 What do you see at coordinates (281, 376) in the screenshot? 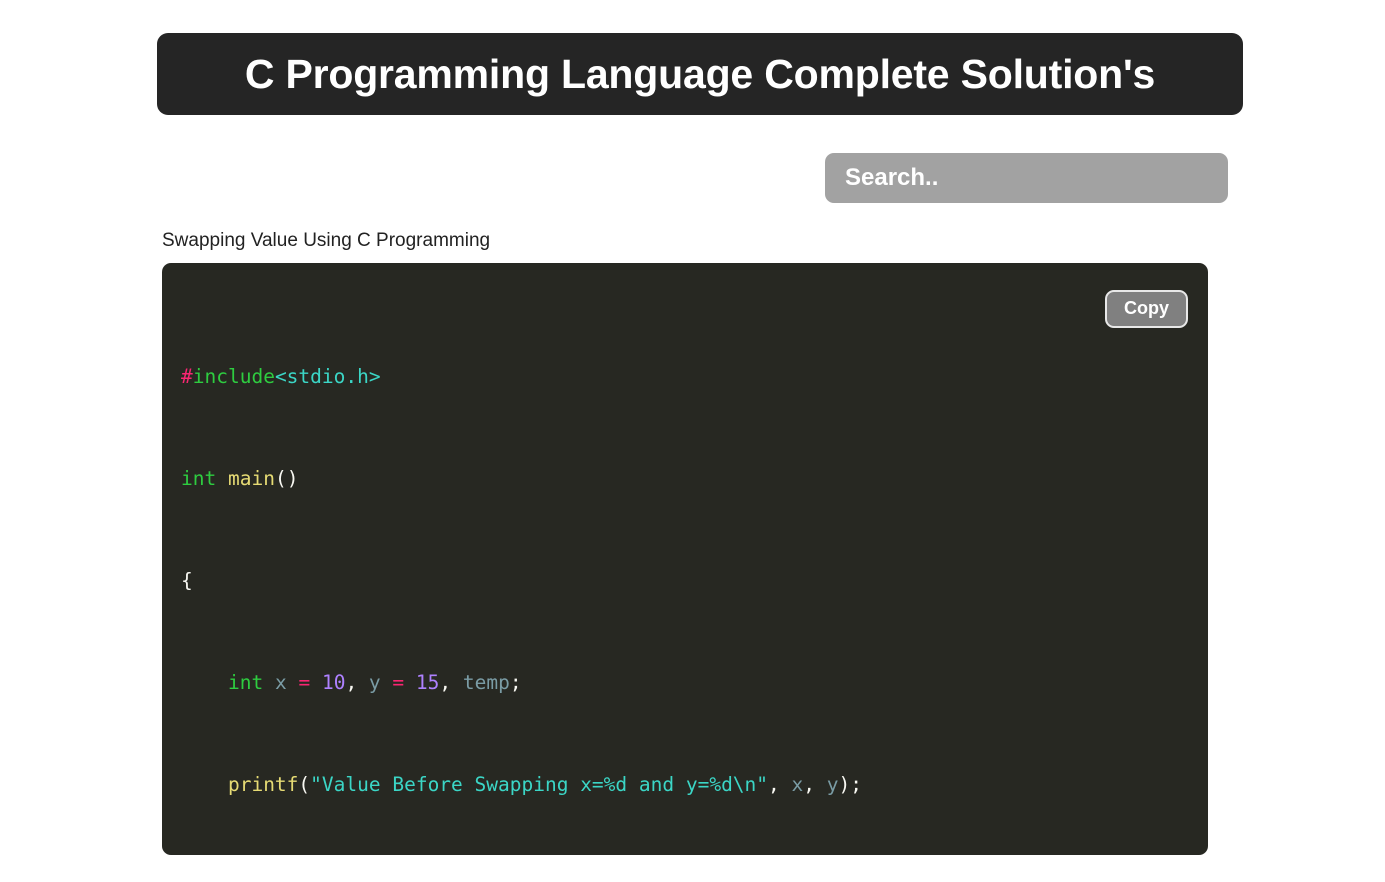
I see `code-line: #include<stdio.h>` at bounding box center [281, 376].